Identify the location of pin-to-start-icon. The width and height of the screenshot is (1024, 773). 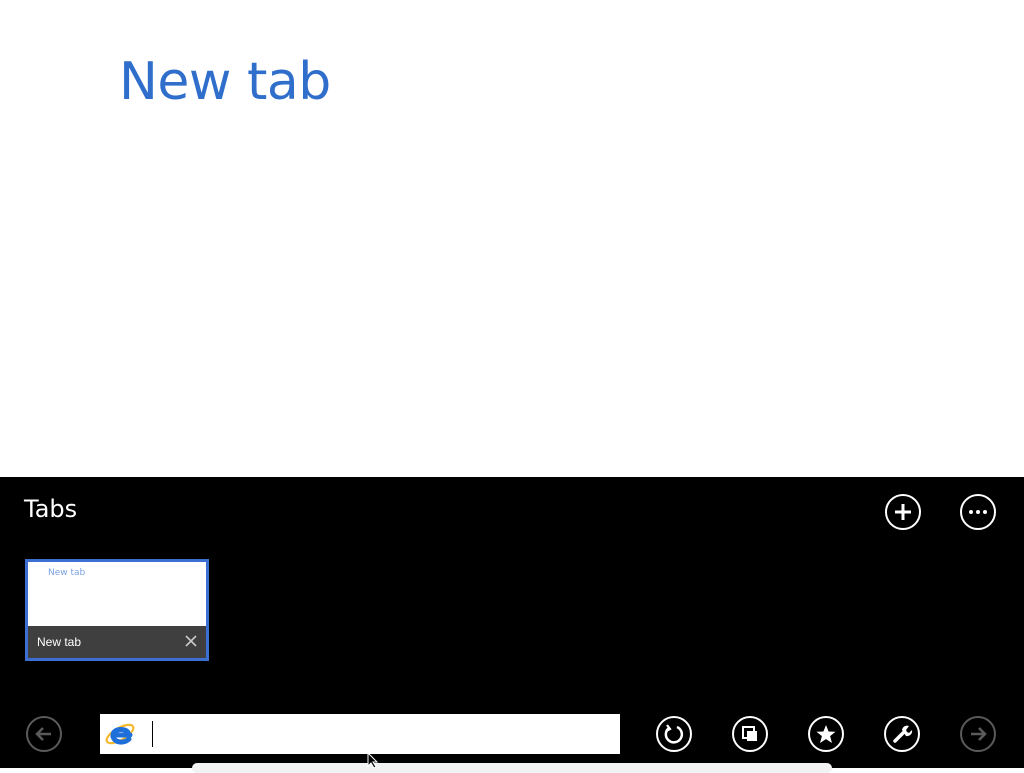
(749, 733).